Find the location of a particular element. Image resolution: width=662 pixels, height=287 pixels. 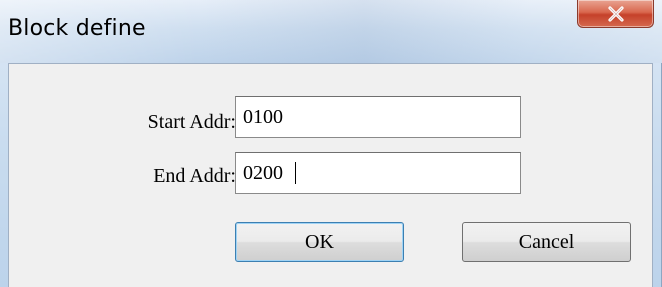

end-addr-label: End Addr: is located at coordinates (194, 176).